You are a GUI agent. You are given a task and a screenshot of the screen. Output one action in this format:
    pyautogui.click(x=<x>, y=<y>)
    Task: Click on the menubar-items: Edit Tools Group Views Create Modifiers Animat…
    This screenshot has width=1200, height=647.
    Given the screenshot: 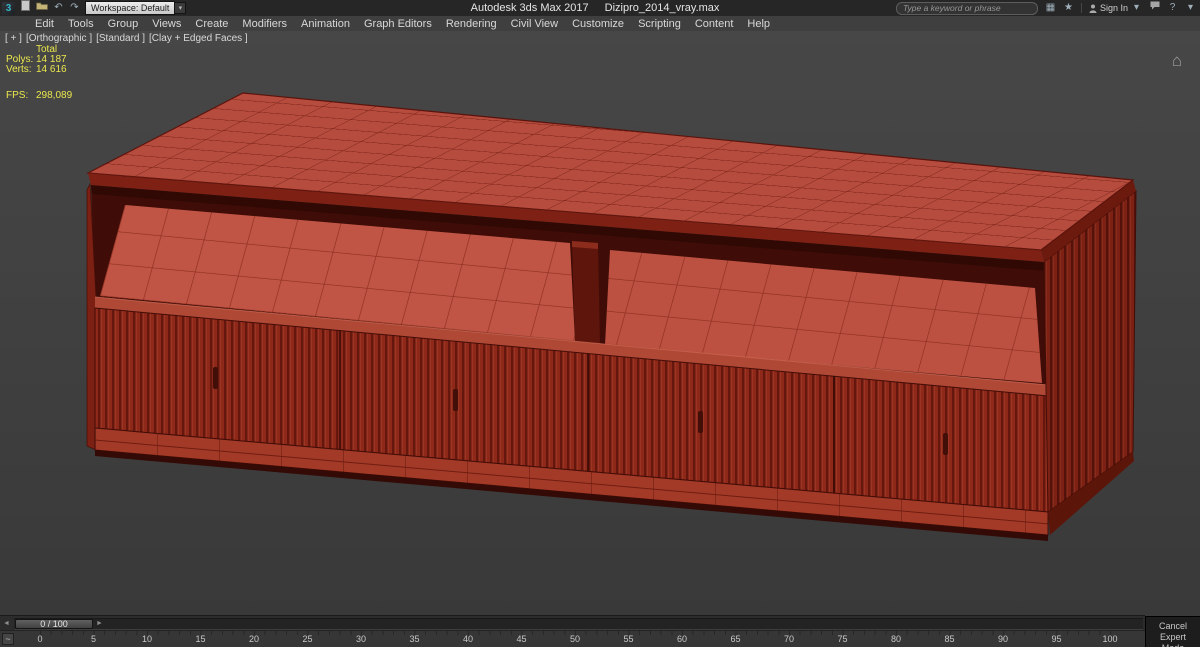 What is the action you would take?
    pyautogui.click(x=600, y=24)
    